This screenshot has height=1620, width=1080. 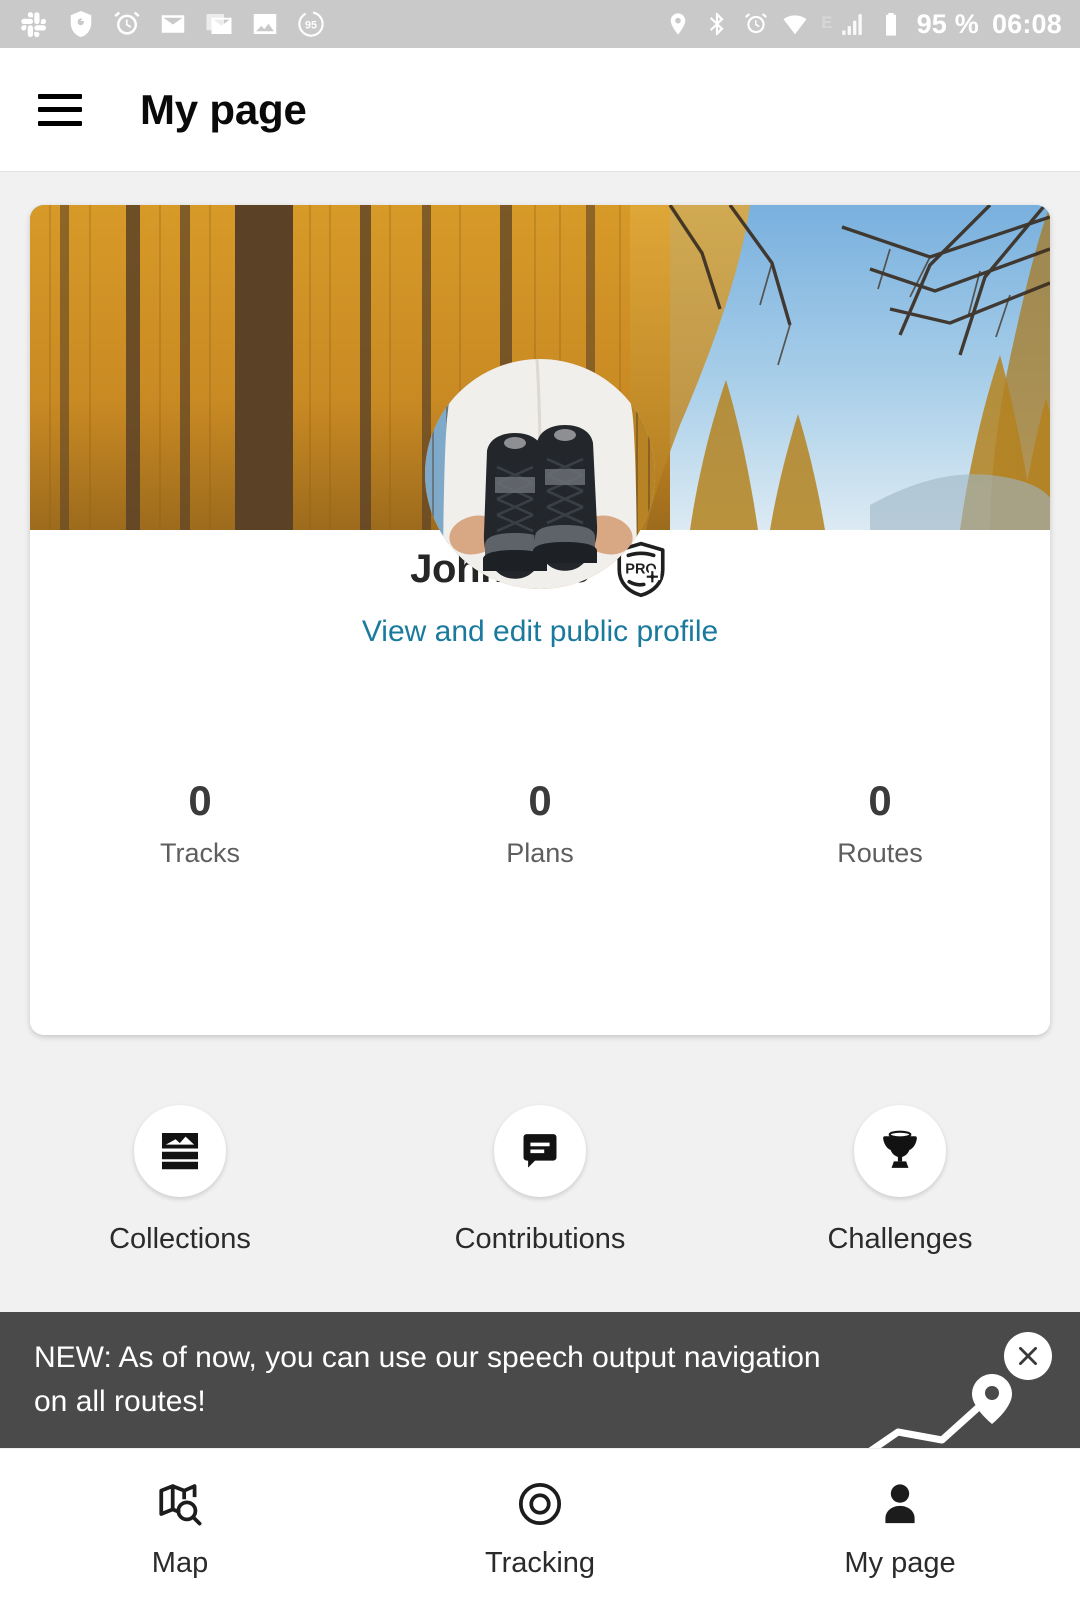 What do you see at coordinates (540, 1504) in the screenshot?
I see `tracking-target-icon` at bounding box center [540, 1504].